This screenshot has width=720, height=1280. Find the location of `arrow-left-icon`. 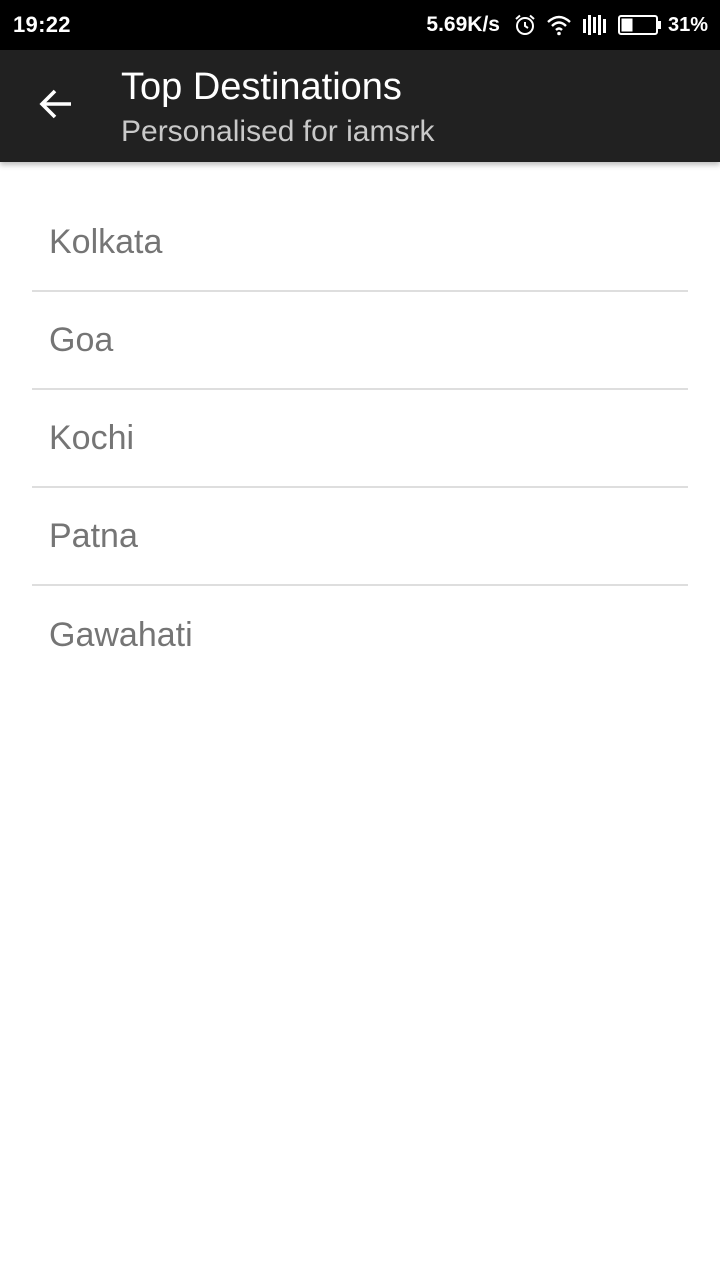

arrow-left-icon is located at coordinates (56, 106).